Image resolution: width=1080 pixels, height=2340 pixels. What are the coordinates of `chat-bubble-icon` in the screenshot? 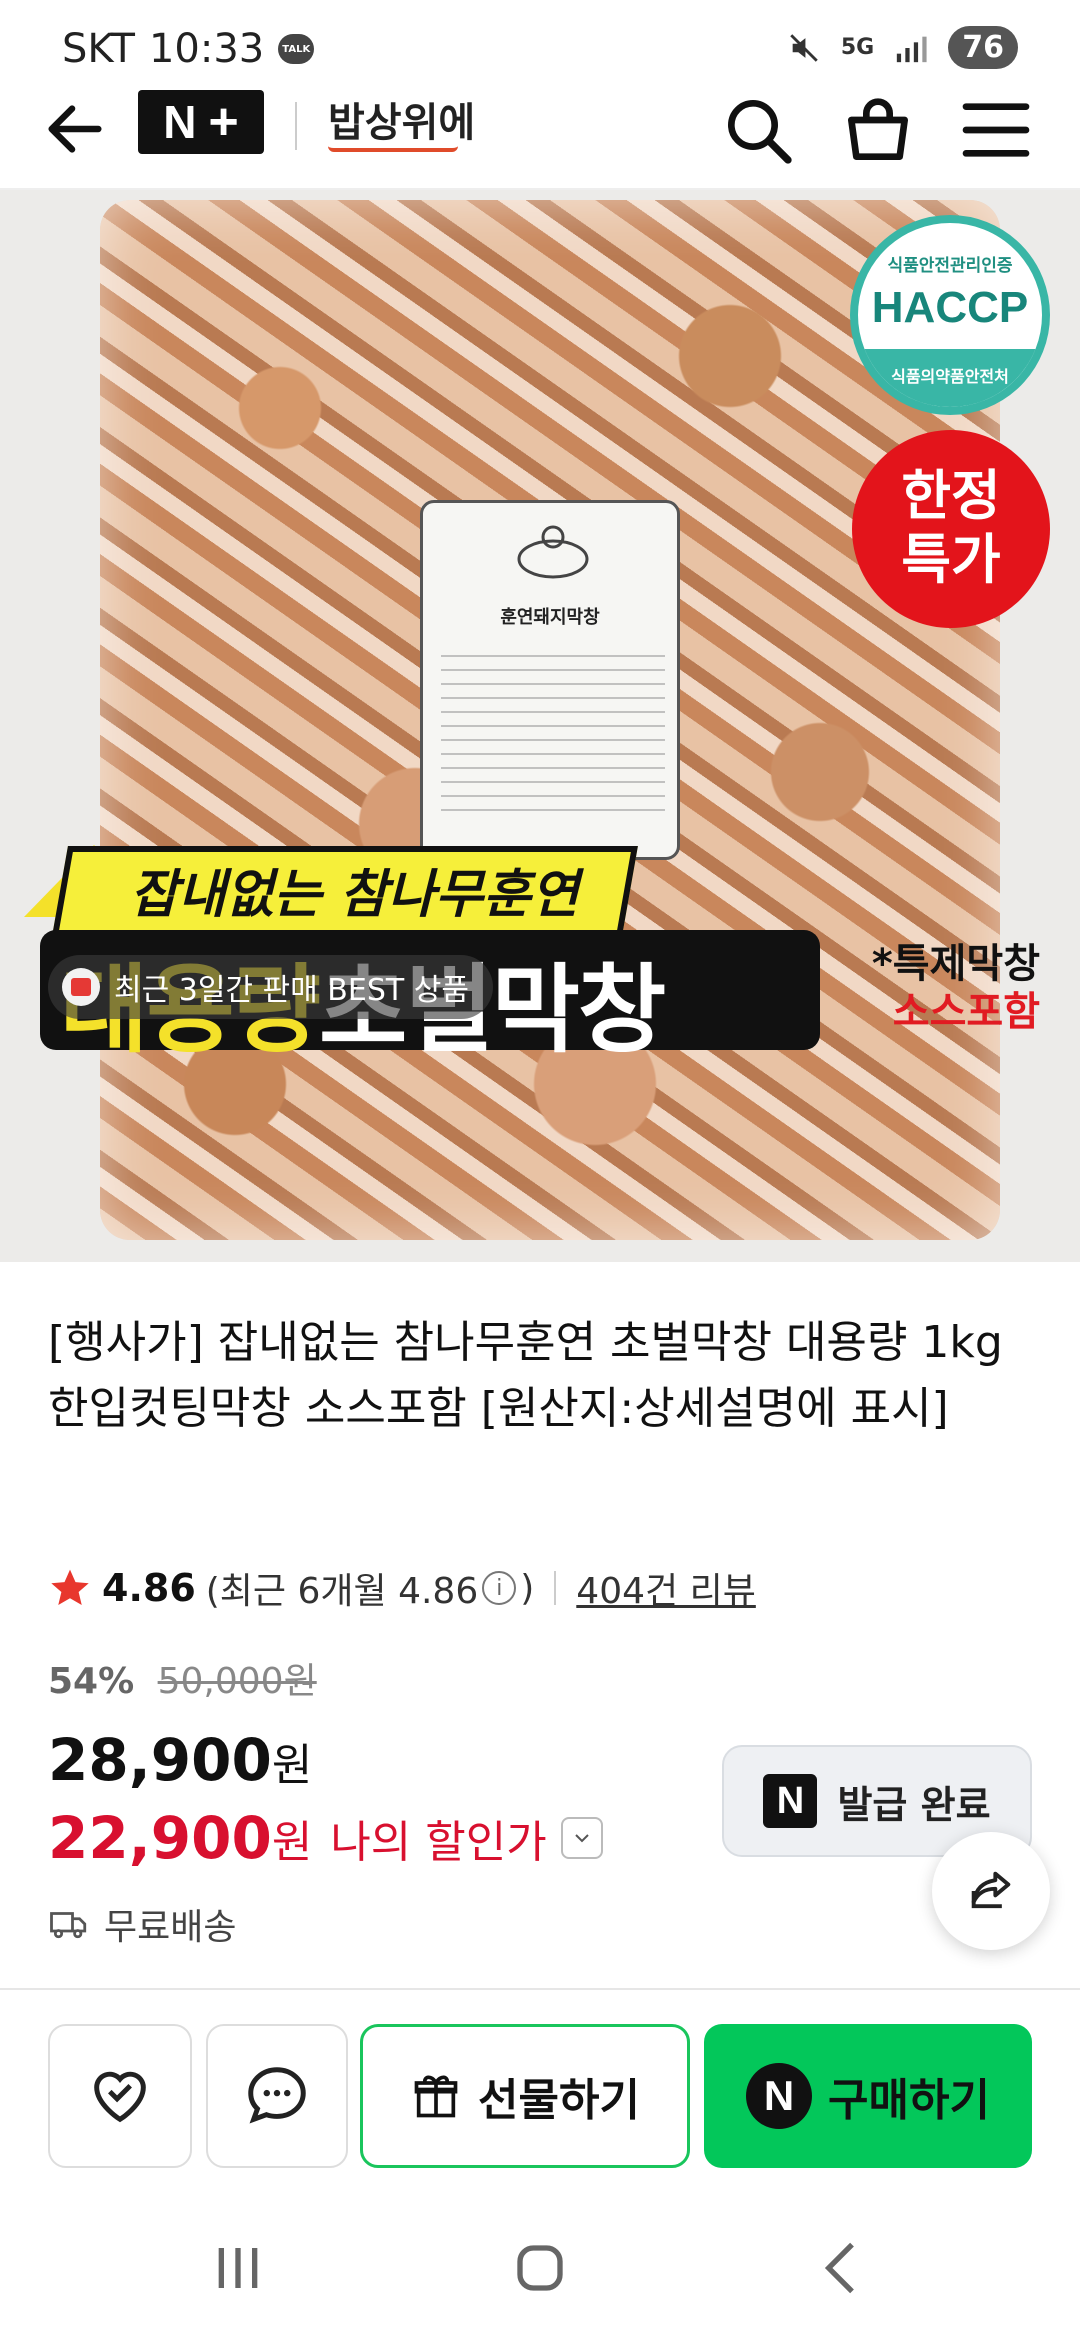 It's located at (277, 2095).